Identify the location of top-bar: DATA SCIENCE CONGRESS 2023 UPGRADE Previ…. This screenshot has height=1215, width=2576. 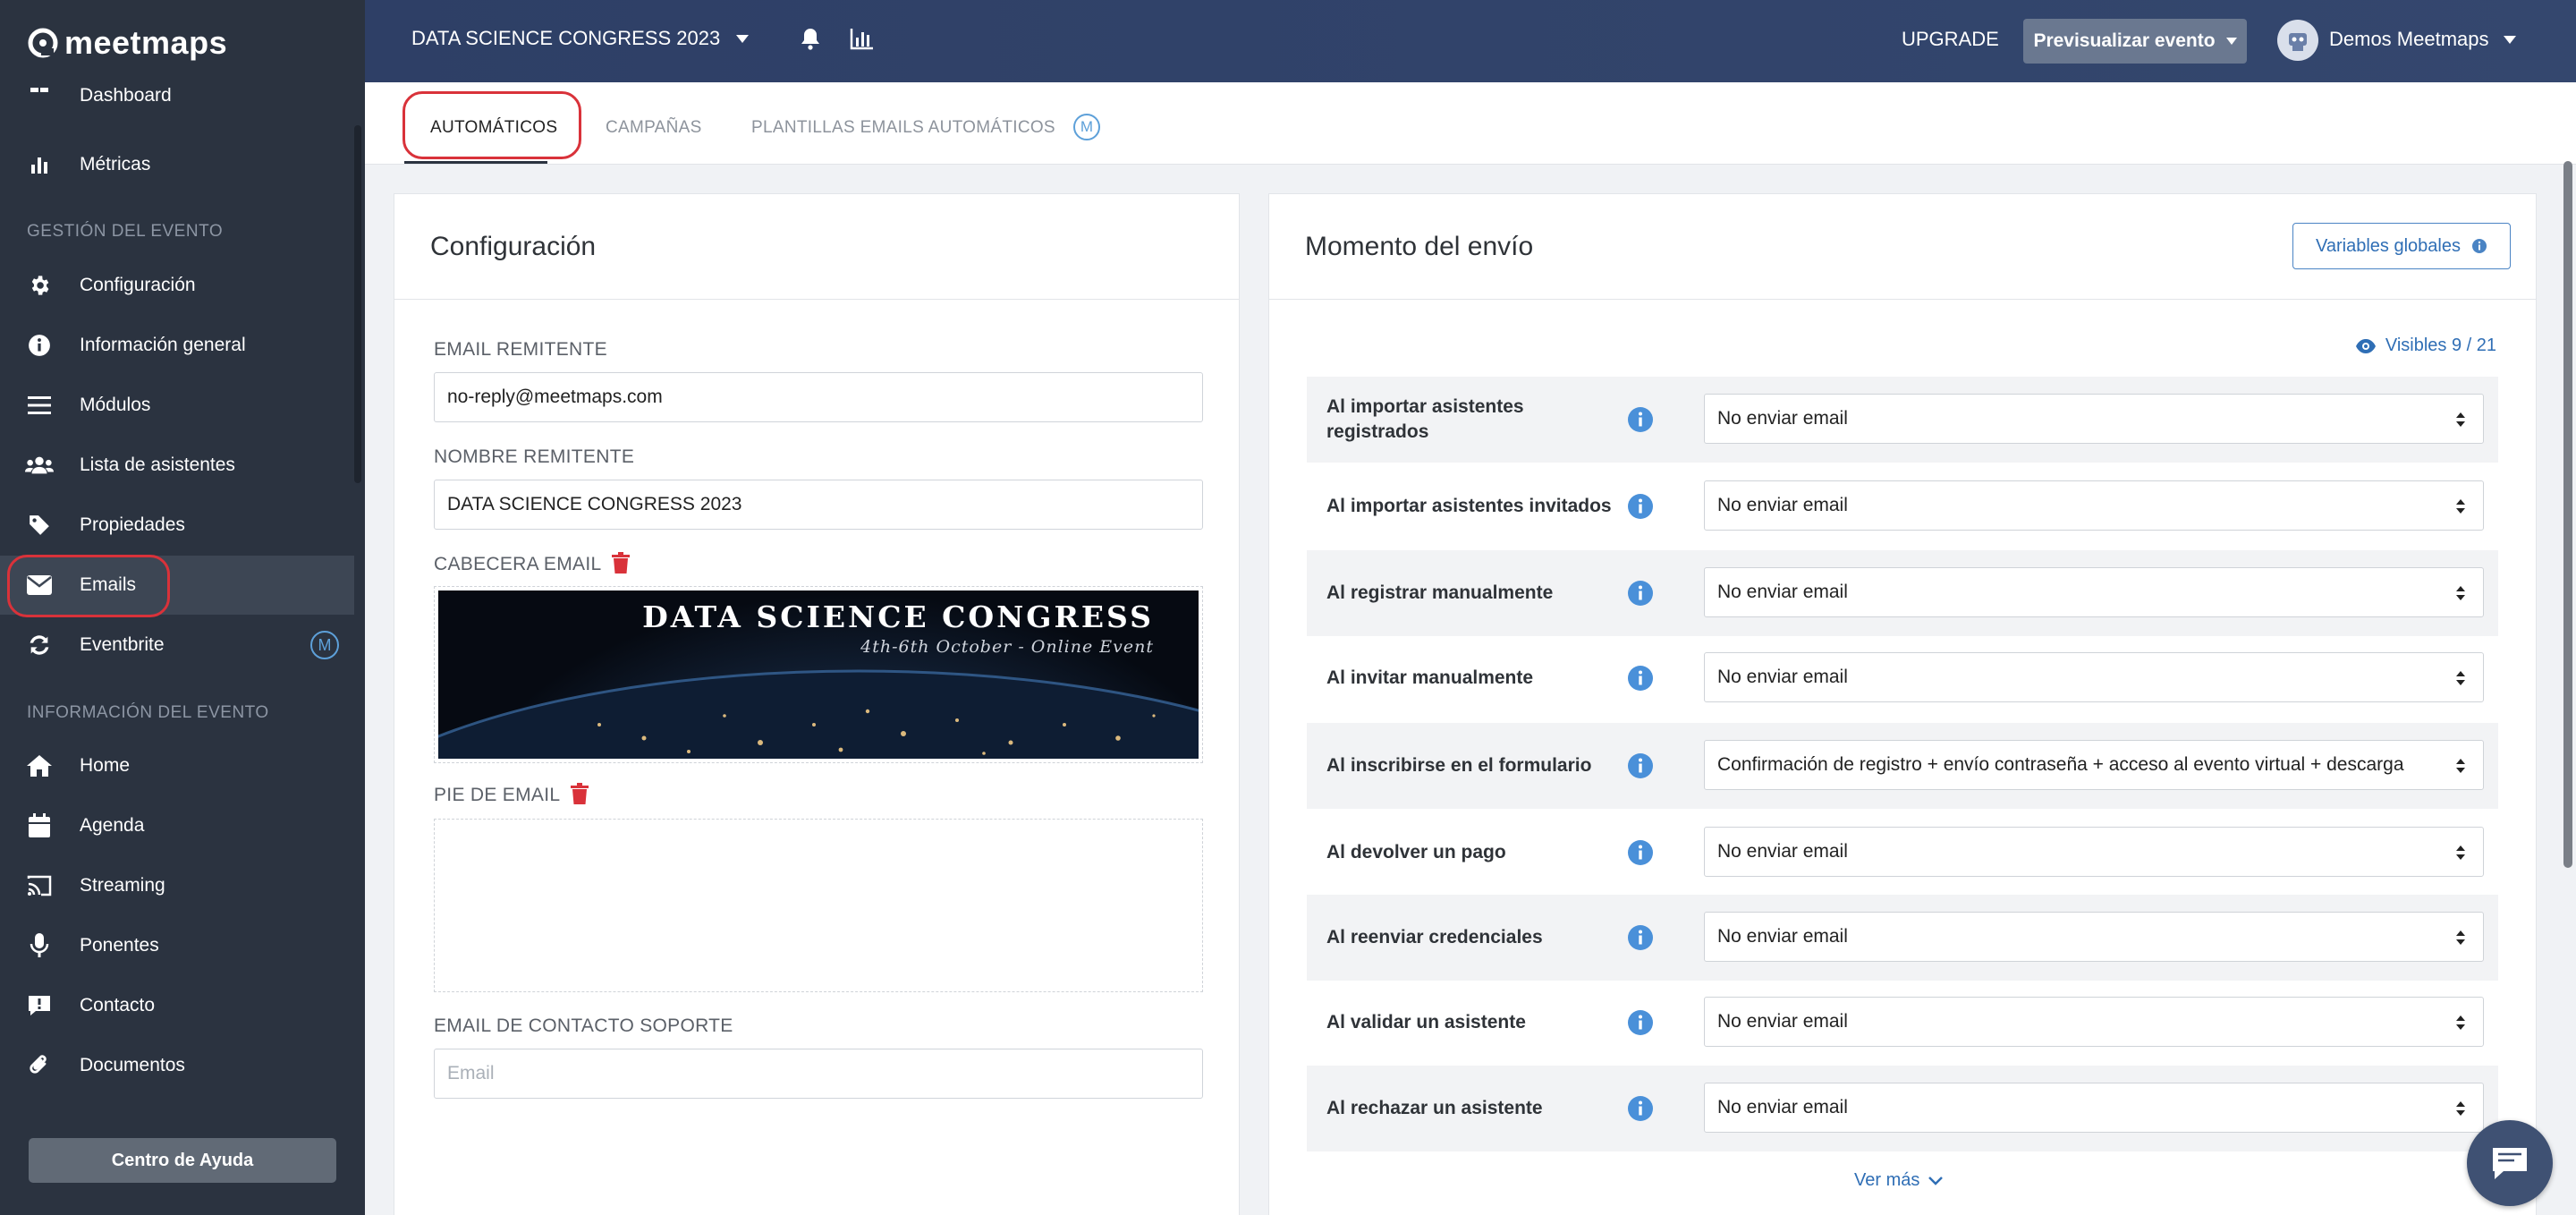
(1470, 41).